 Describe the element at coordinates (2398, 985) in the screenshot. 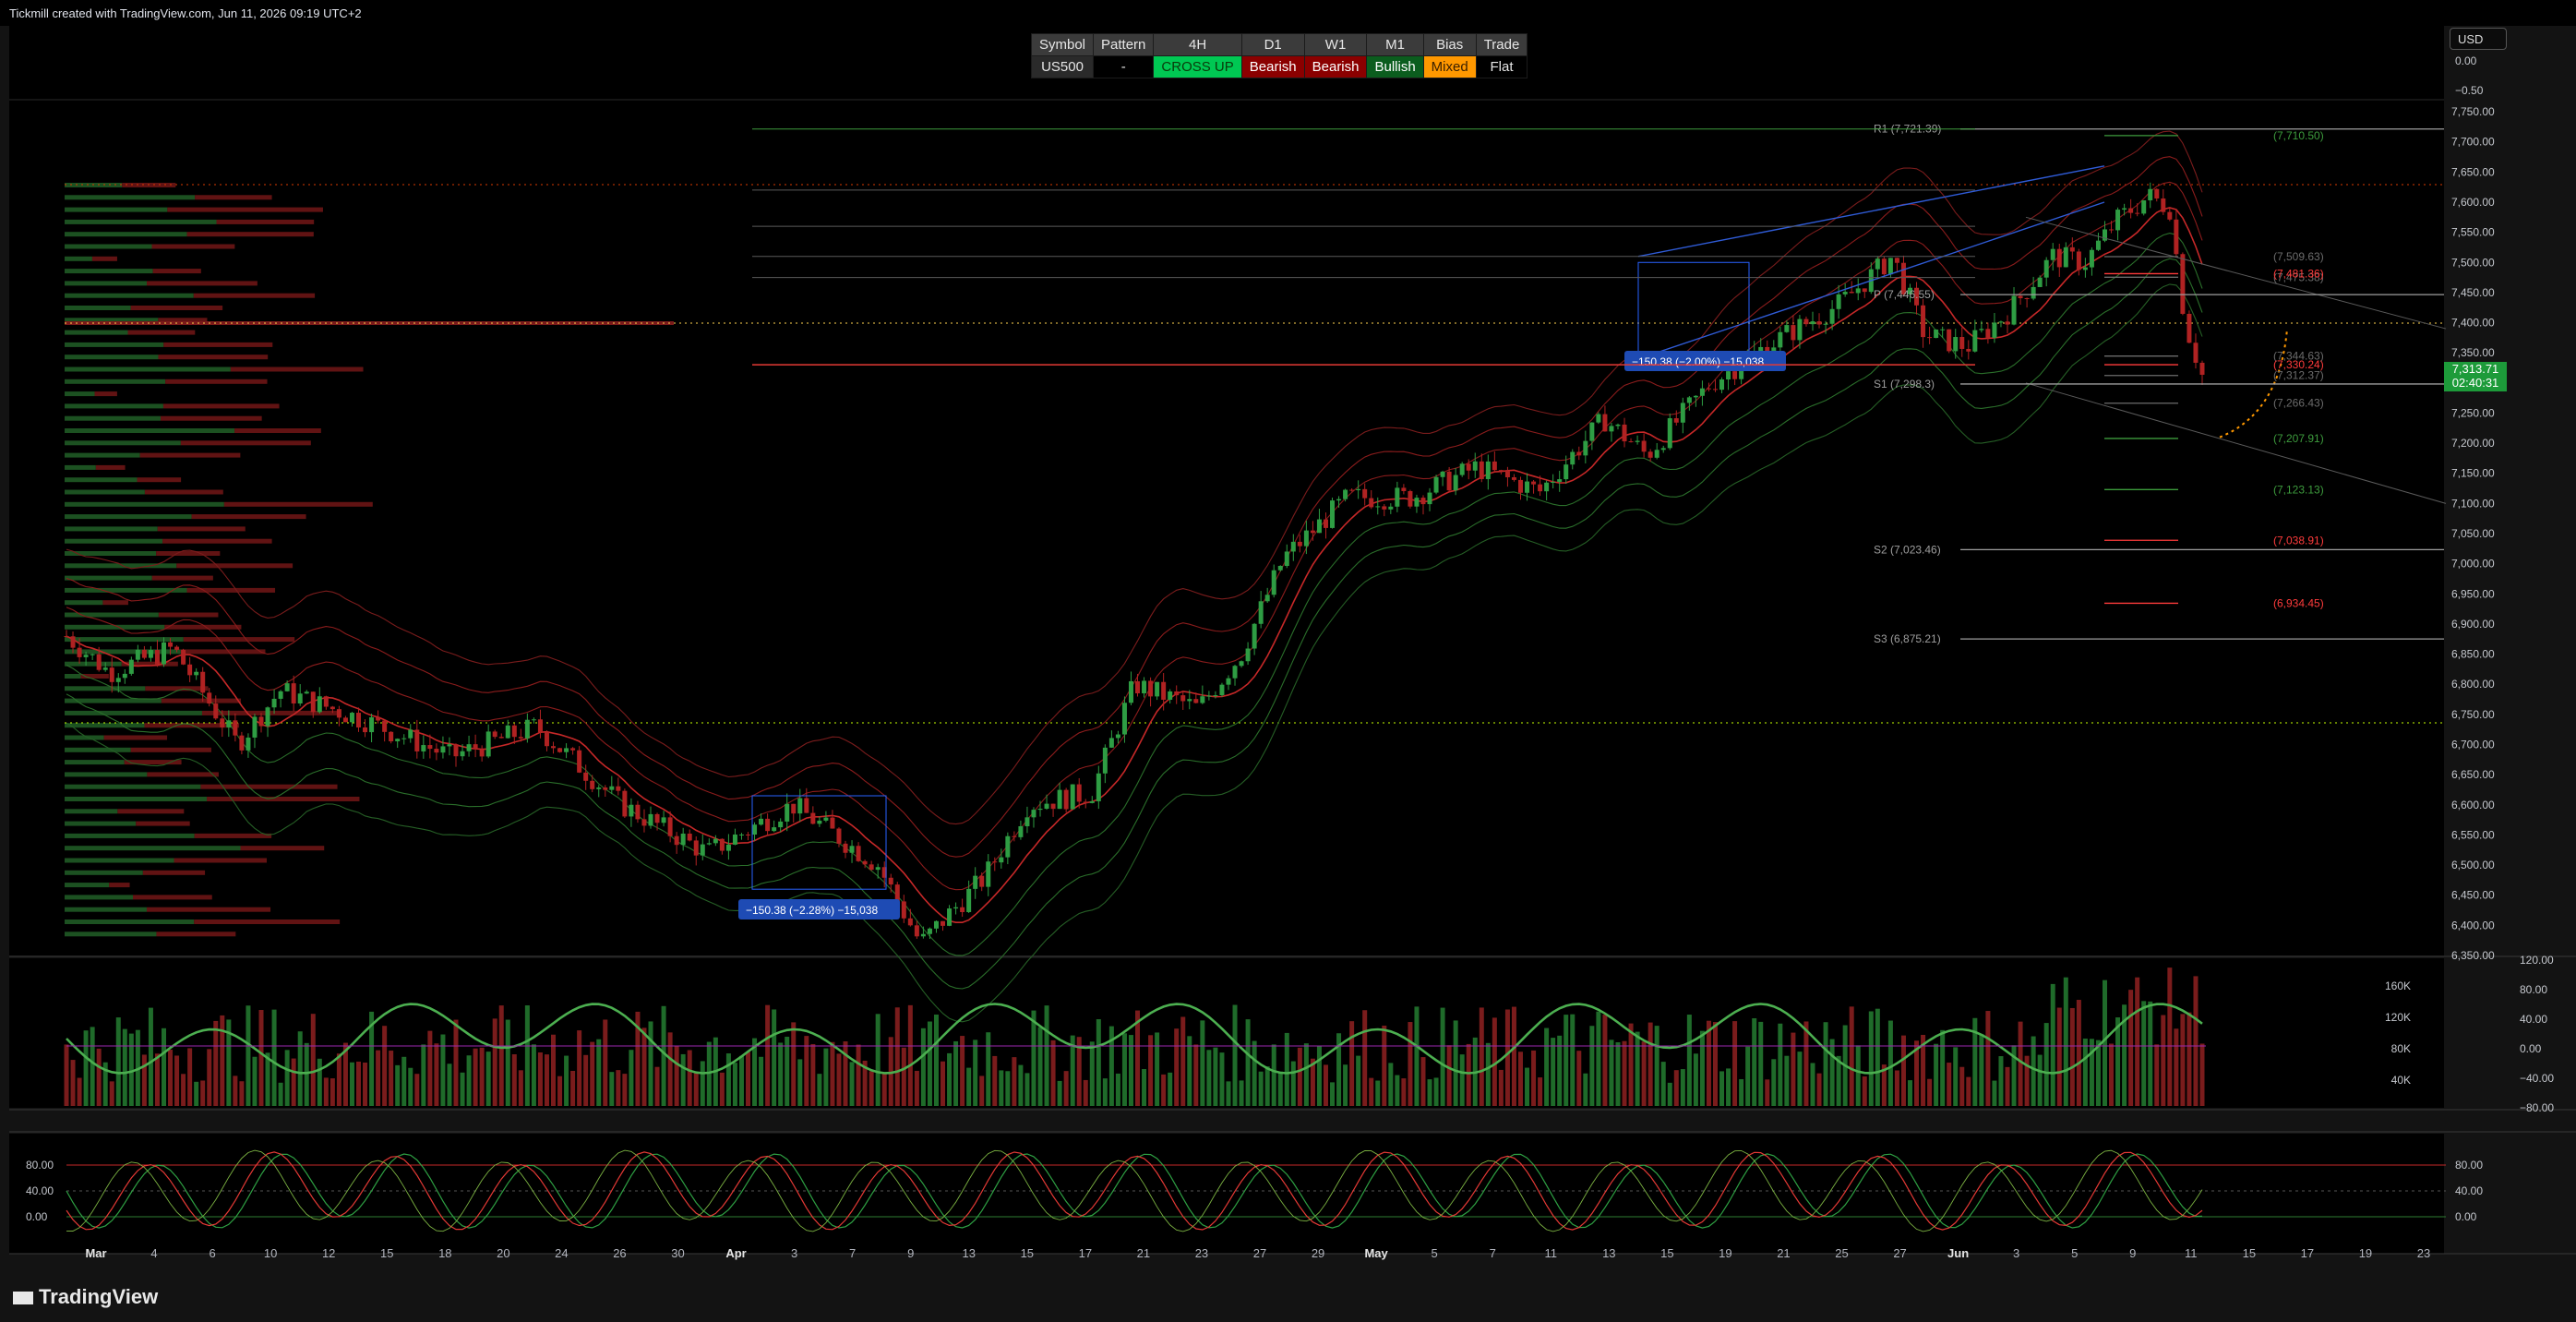

I see `volume-axis-tick: 160K` at that location.